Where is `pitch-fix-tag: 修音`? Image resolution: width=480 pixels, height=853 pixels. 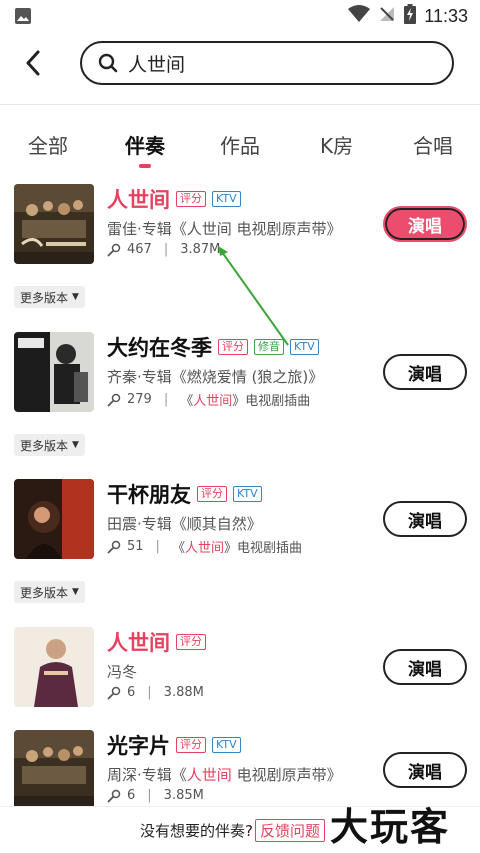 pitch-fix-tag: 修音 is located at coordinates (269, 347).